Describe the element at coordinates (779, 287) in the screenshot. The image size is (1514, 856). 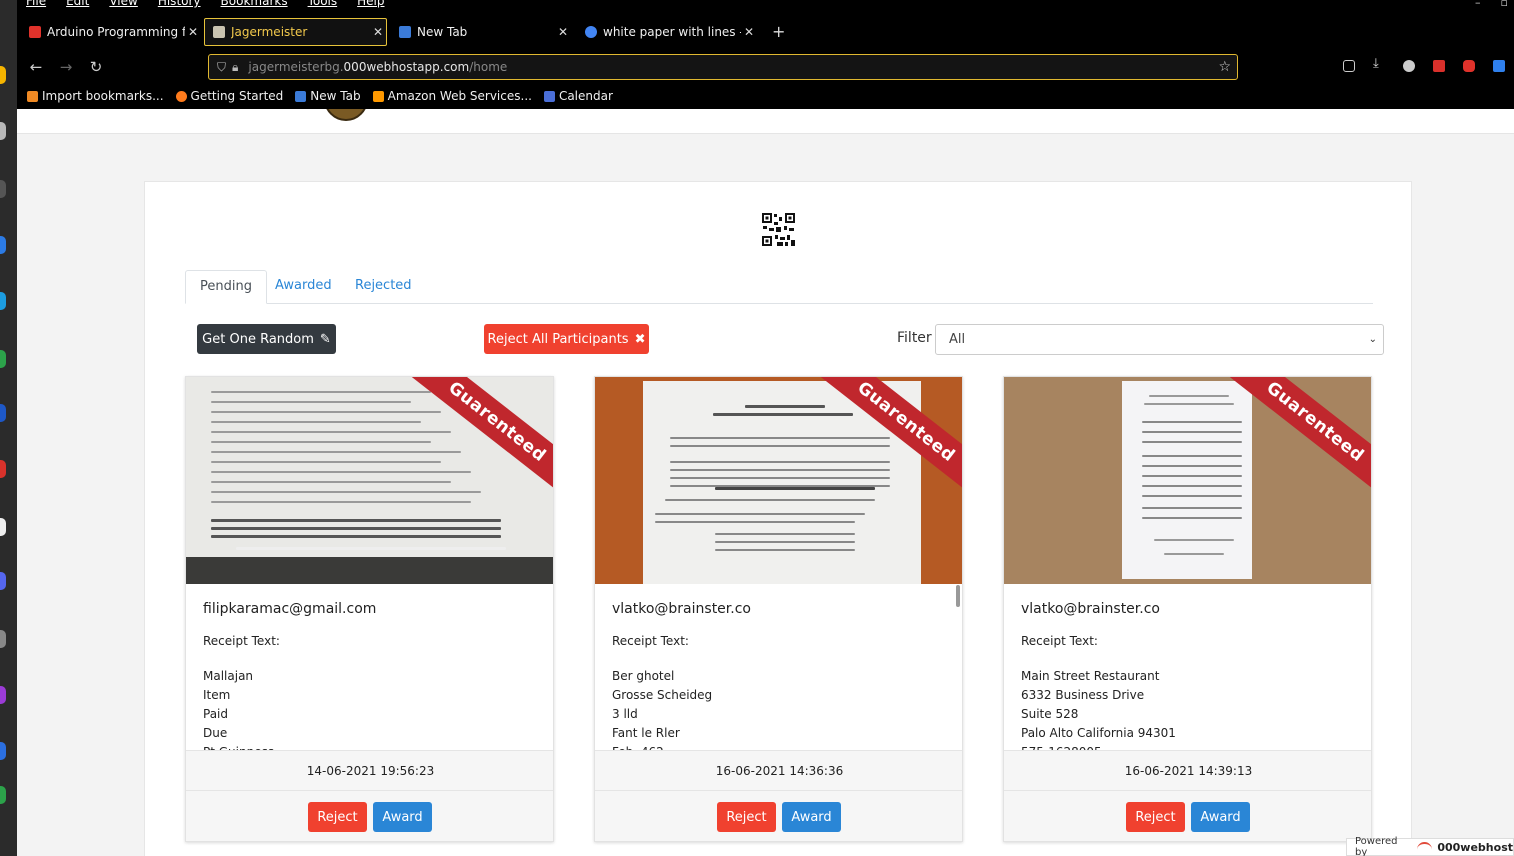
I see `status-tabs: Pending Awarded Rejected` at that location.